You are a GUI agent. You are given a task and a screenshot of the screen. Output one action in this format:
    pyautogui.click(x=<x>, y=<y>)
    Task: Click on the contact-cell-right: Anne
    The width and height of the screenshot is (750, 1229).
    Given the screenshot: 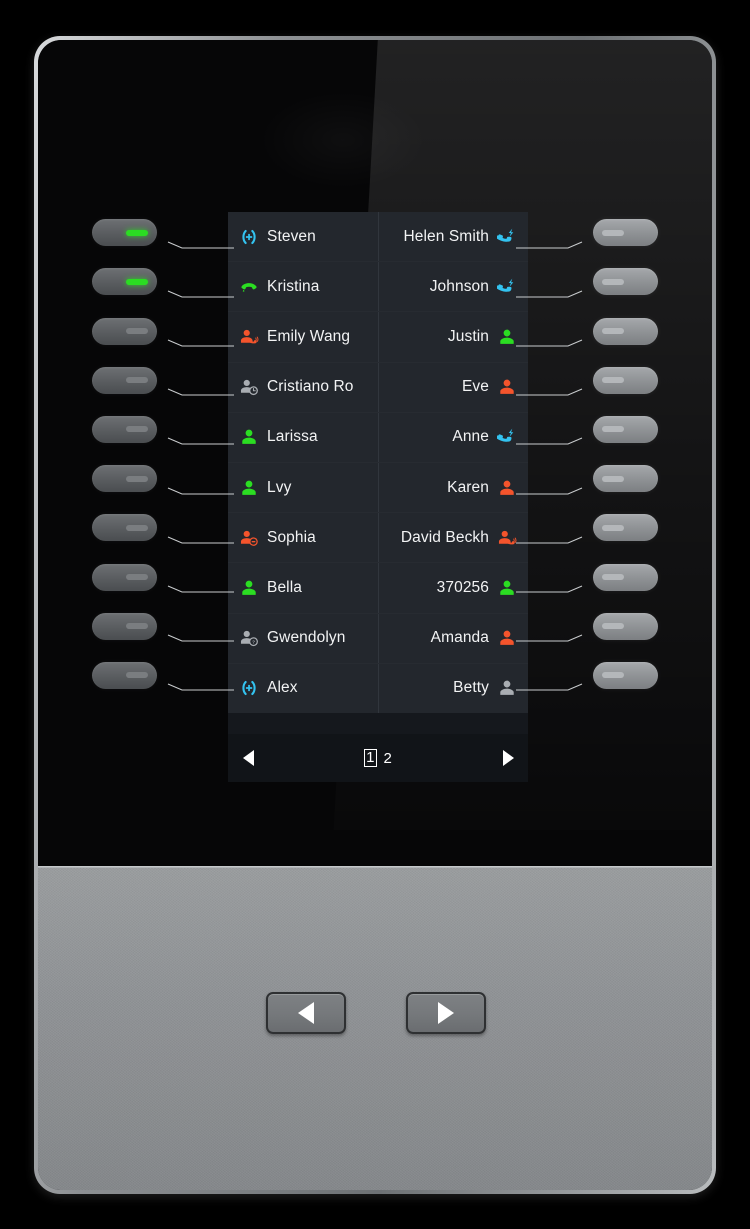 What is the action you would take?
    pyautogui.click(x=453, y=437)
    